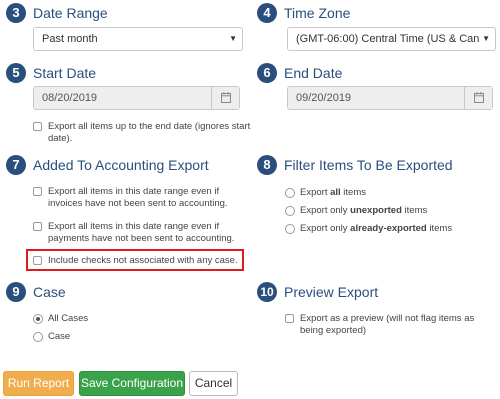 Image resolution: width=500 pixels, height=399 pixels. I want to click on save-configuration-button: Save Configuration, so click(132, 383).